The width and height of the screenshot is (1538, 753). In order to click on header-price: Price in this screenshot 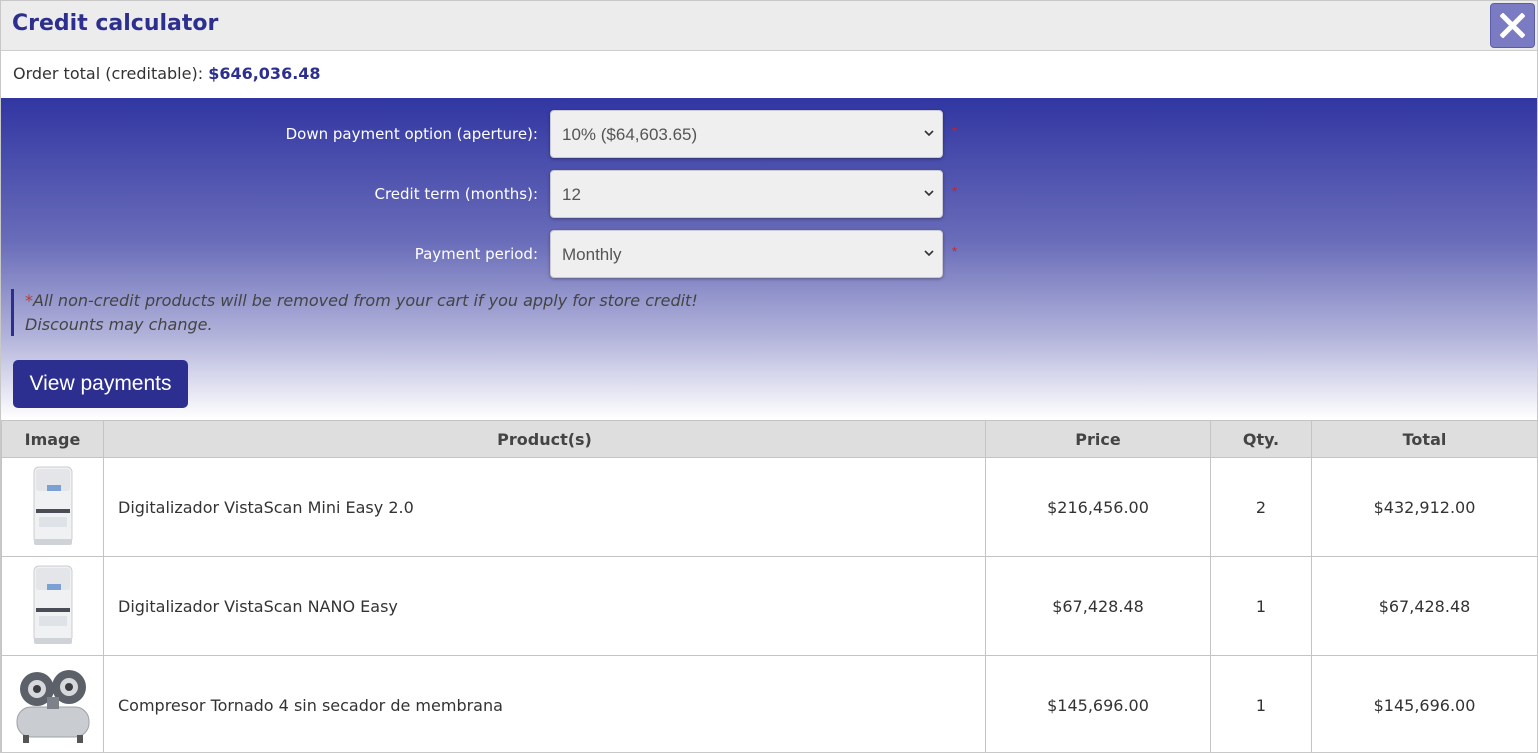, I will do `click(1098, 439)`.